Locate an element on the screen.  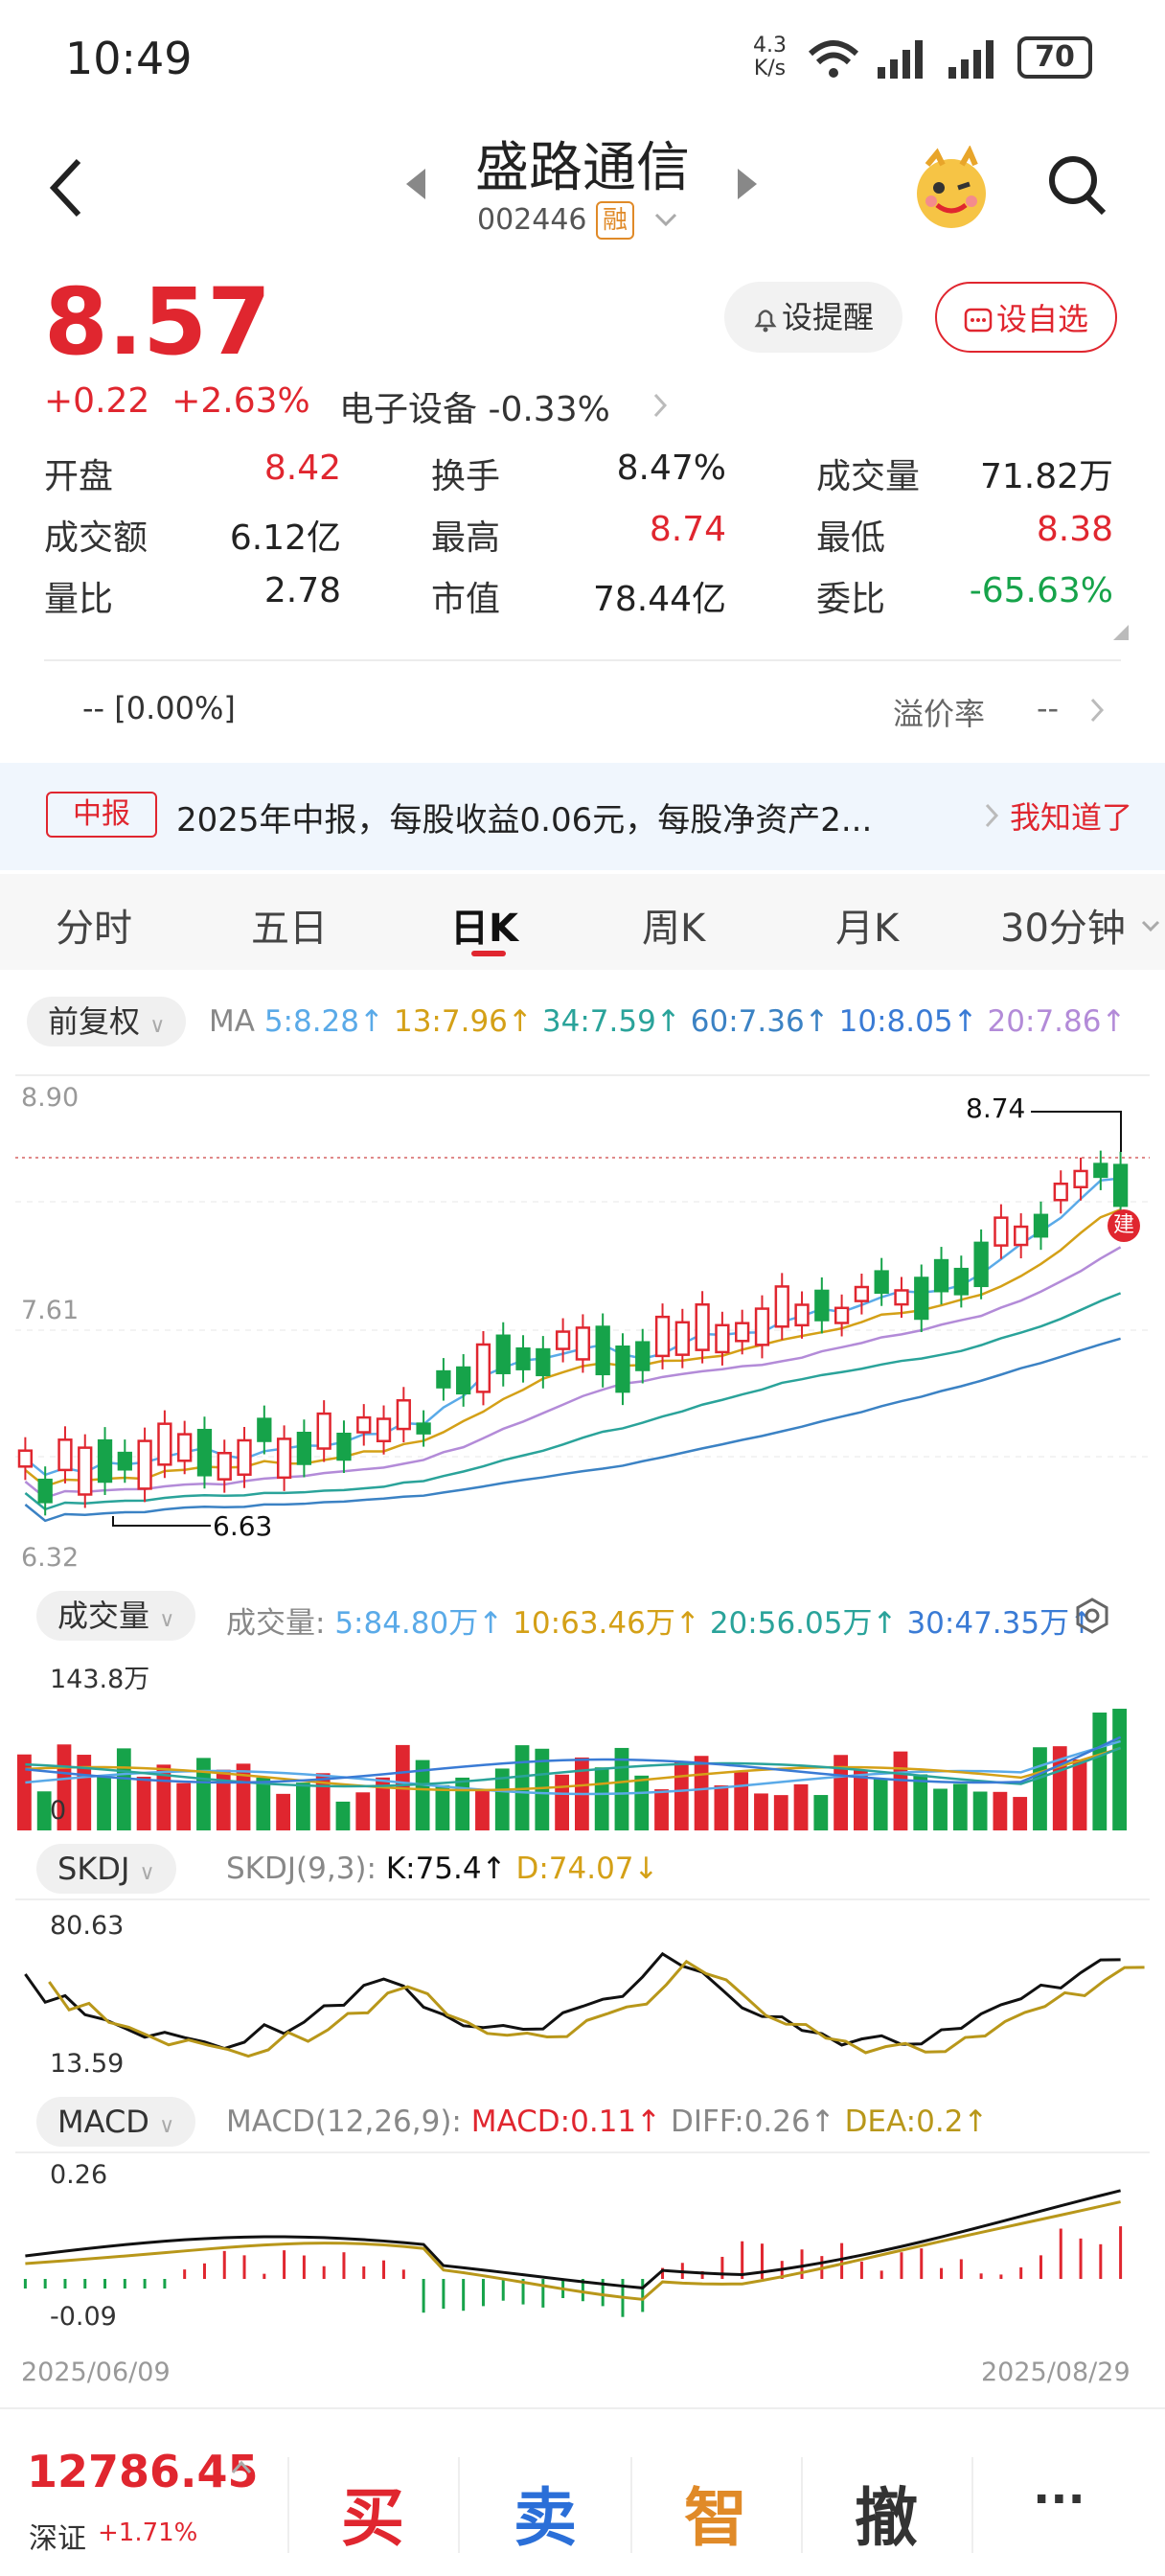
macd-title: MACD(12,26,9): is located at coordinates (344, 2121).